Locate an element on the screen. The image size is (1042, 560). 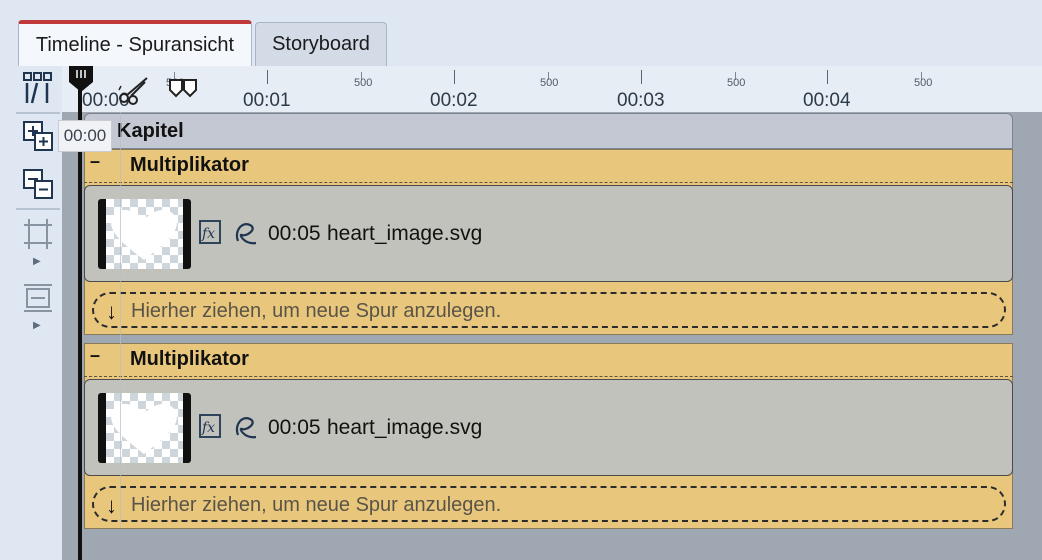
tab-storyboard: Storyboard is located at coordinates (321, 44).